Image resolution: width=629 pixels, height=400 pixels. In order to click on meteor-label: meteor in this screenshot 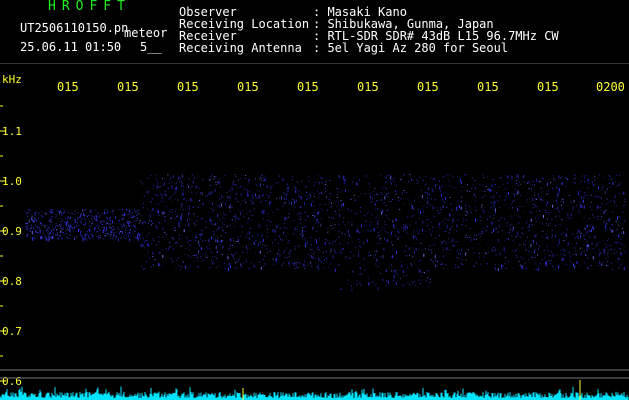, I will do `click(146, 33)`.